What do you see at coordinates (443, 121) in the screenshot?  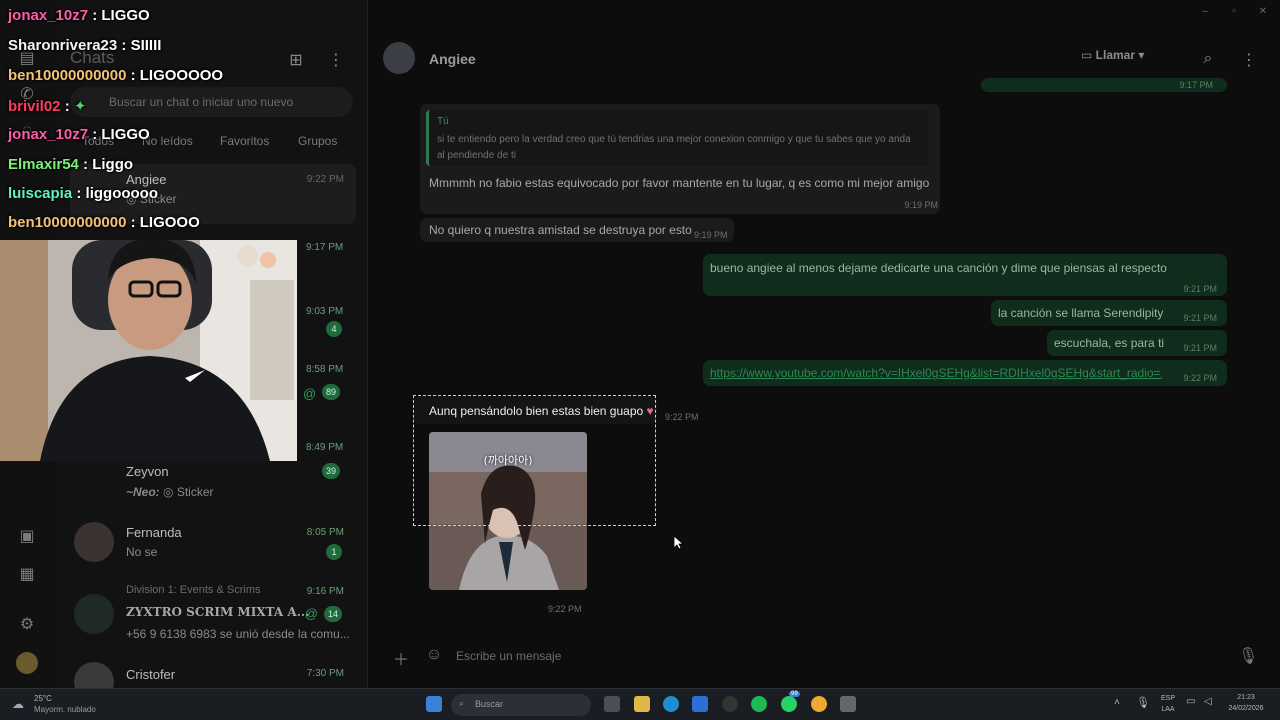 I see `quoted-author: Tú` at bounding box center [443, 121].